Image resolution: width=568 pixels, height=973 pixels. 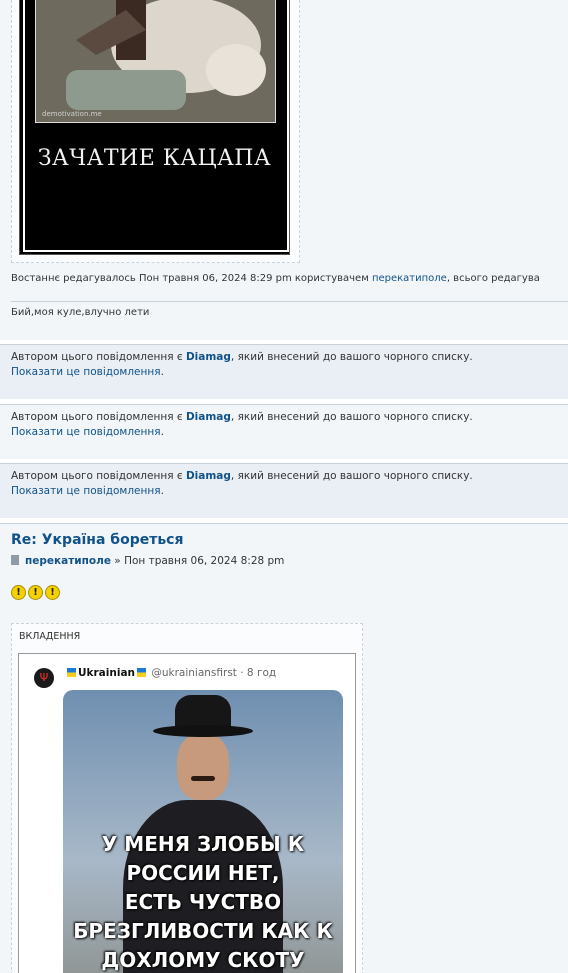 I want to click on attachment-image-frame: demotivation.me ЗАЧАТИЕ КАЦАПА, so click(x=155, y=131).